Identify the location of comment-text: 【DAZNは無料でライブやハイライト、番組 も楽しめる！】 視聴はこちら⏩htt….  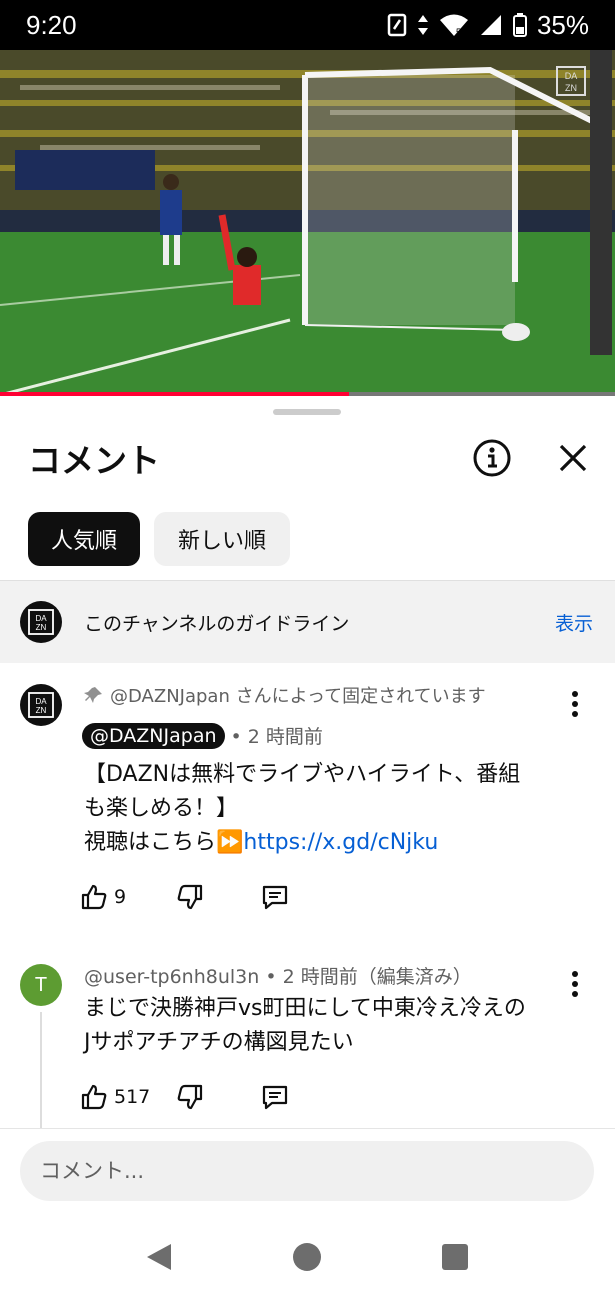
(334, 809).